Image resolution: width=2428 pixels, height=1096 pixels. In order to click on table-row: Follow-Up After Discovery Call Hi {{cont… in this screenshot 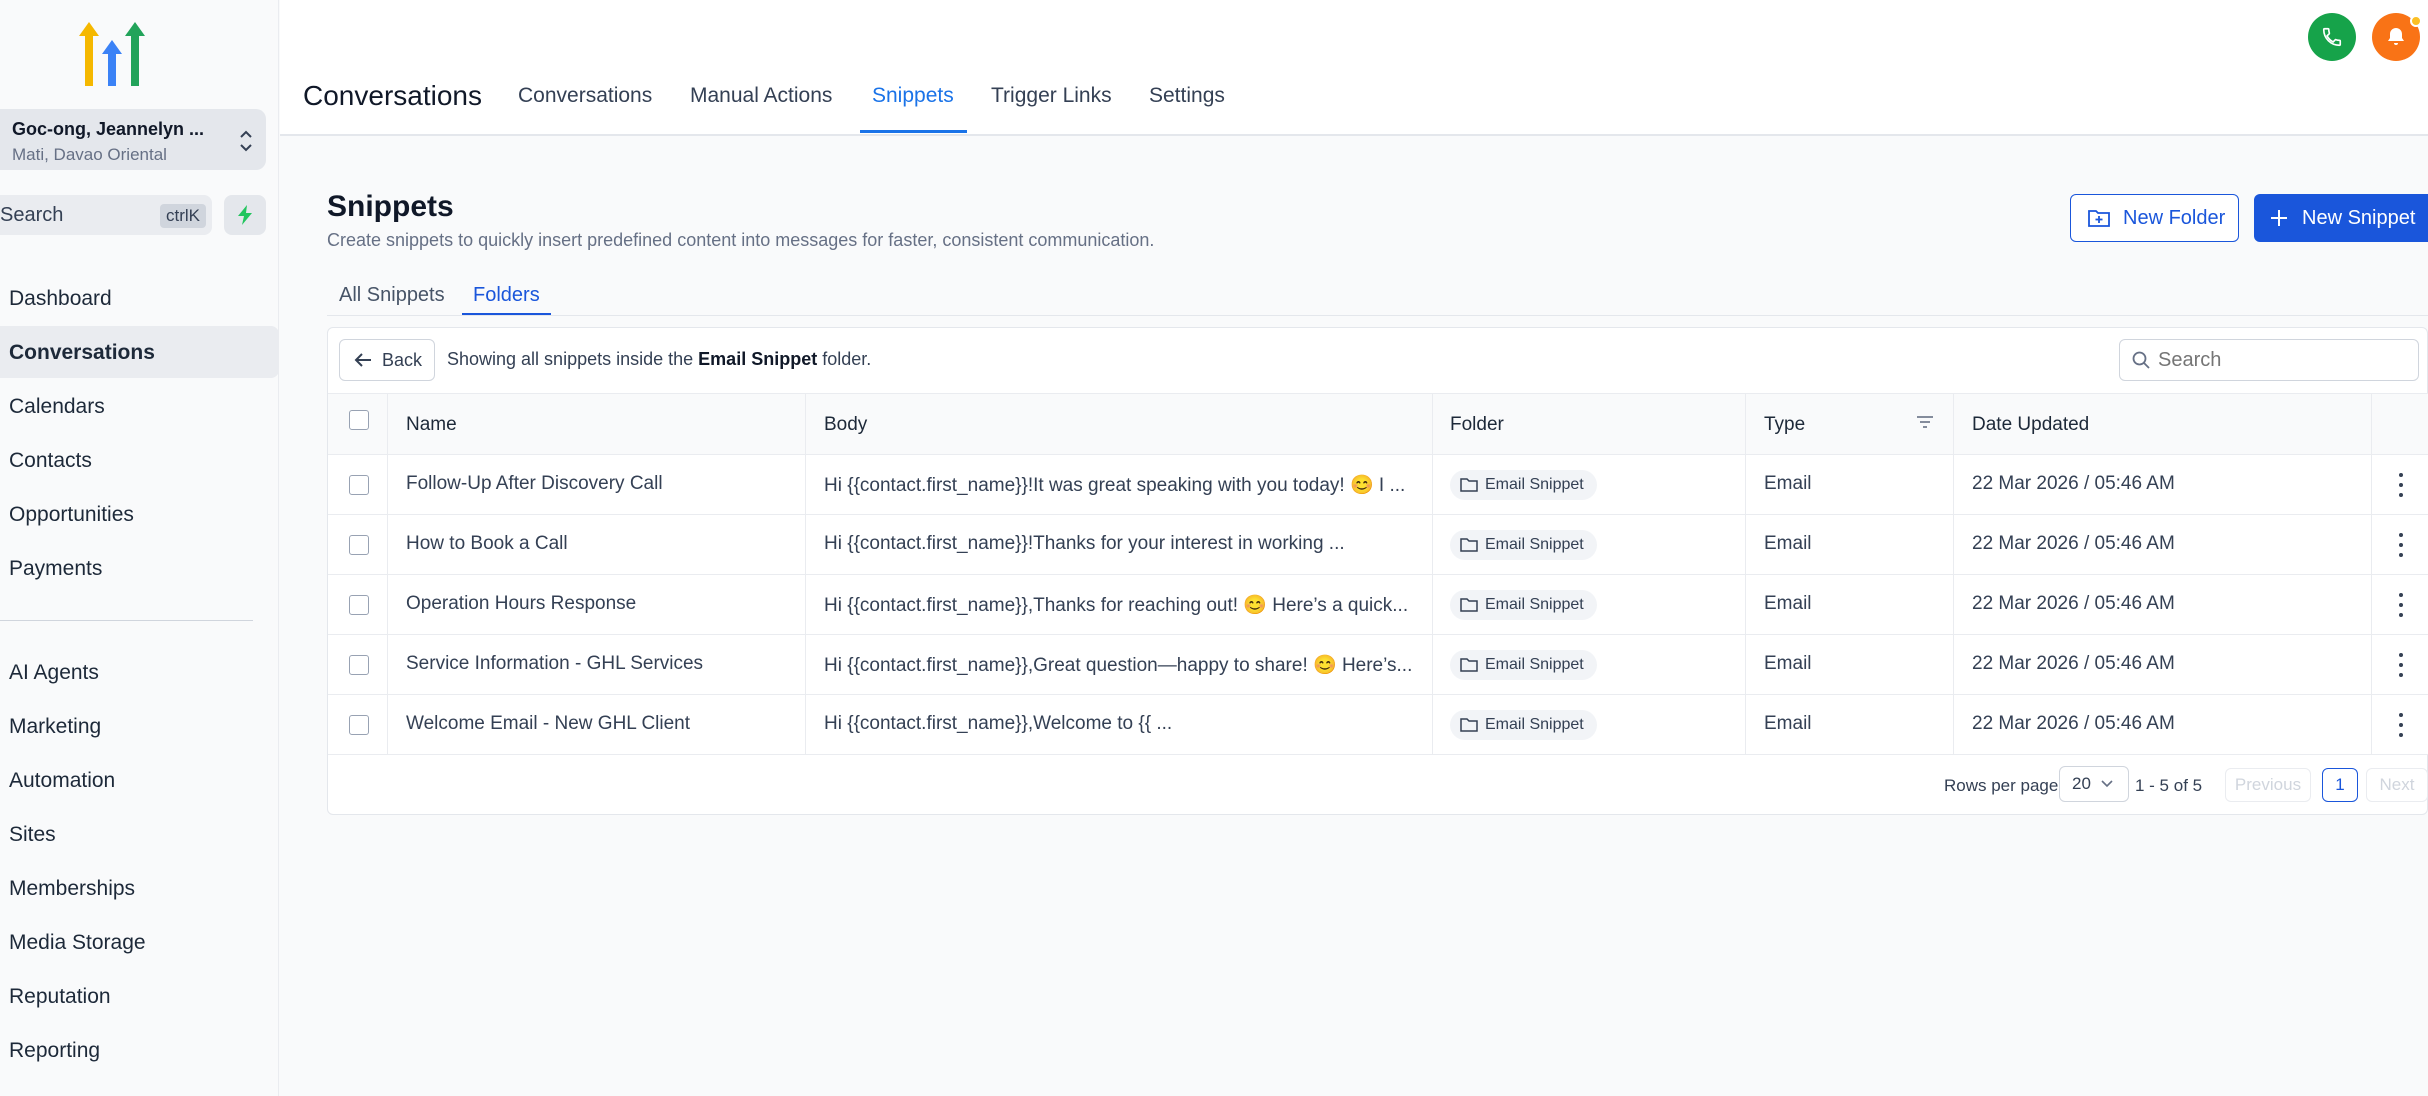, I will do `click(1378, 485)`.